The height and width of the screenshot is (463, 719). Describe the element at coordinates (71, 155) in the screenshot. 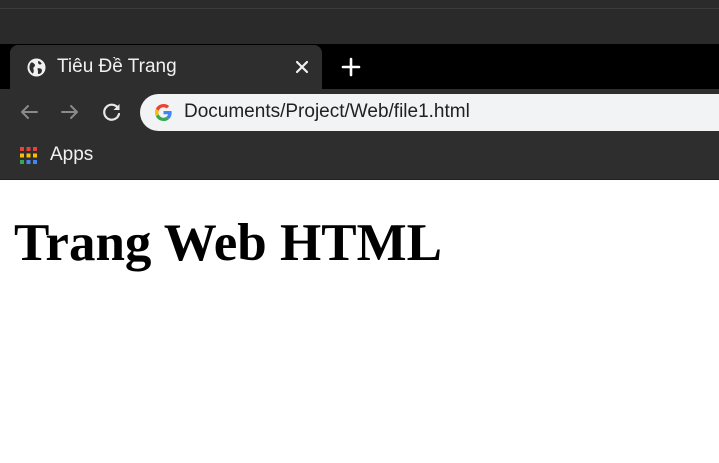

I see `bookmark-apps: Apps` at that location.